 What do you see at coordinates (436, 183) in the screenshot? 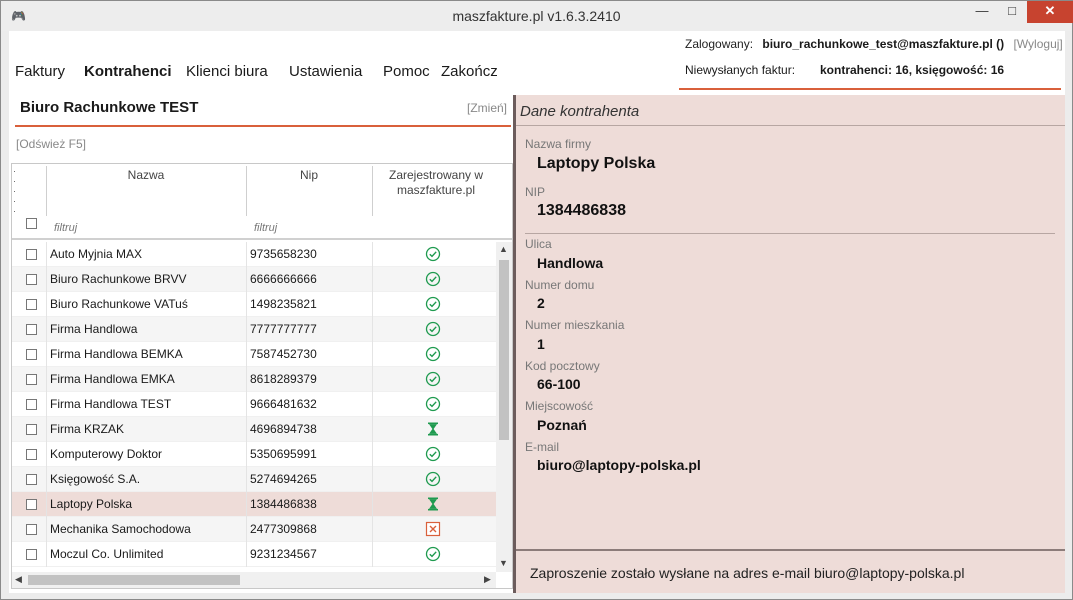
I see `column-header-registered: Zarejestrowany w maszfakture.pl` at bounding box center [436, 183].